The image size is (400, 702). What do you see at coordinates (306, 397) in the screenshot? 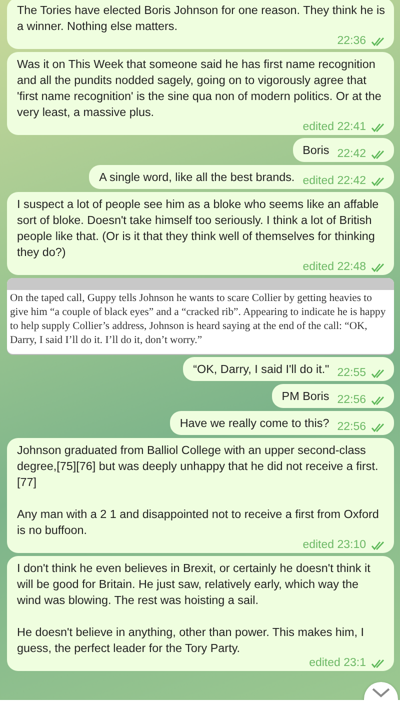
I see `message-text: PM Boris` at bounding box center [306, 397].